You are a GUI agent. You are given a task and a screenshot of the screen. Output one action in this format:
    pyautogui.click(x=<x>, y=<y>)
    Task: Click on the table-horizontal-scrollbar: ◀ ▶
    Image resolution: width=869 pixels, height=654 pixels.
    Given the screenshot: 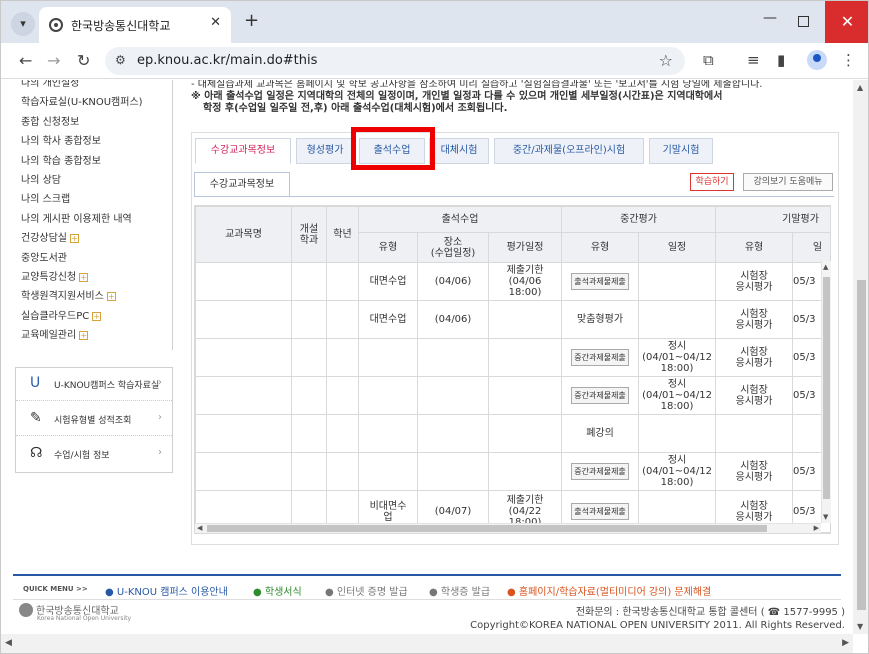 What is the action you would take?
    pyautogui.click(x=508, y=528)
    